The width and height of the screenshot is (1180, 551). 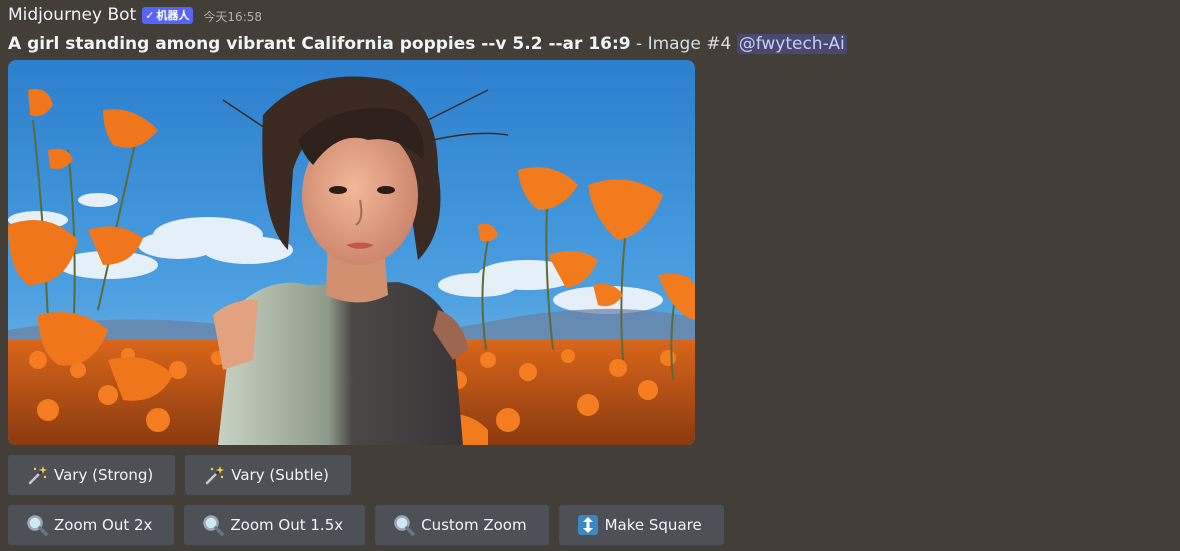 What do you see at coordinates (173, 15) in the screenshot?
I see `bot-tag-label: 机器人` at bounding box center [173, 15].